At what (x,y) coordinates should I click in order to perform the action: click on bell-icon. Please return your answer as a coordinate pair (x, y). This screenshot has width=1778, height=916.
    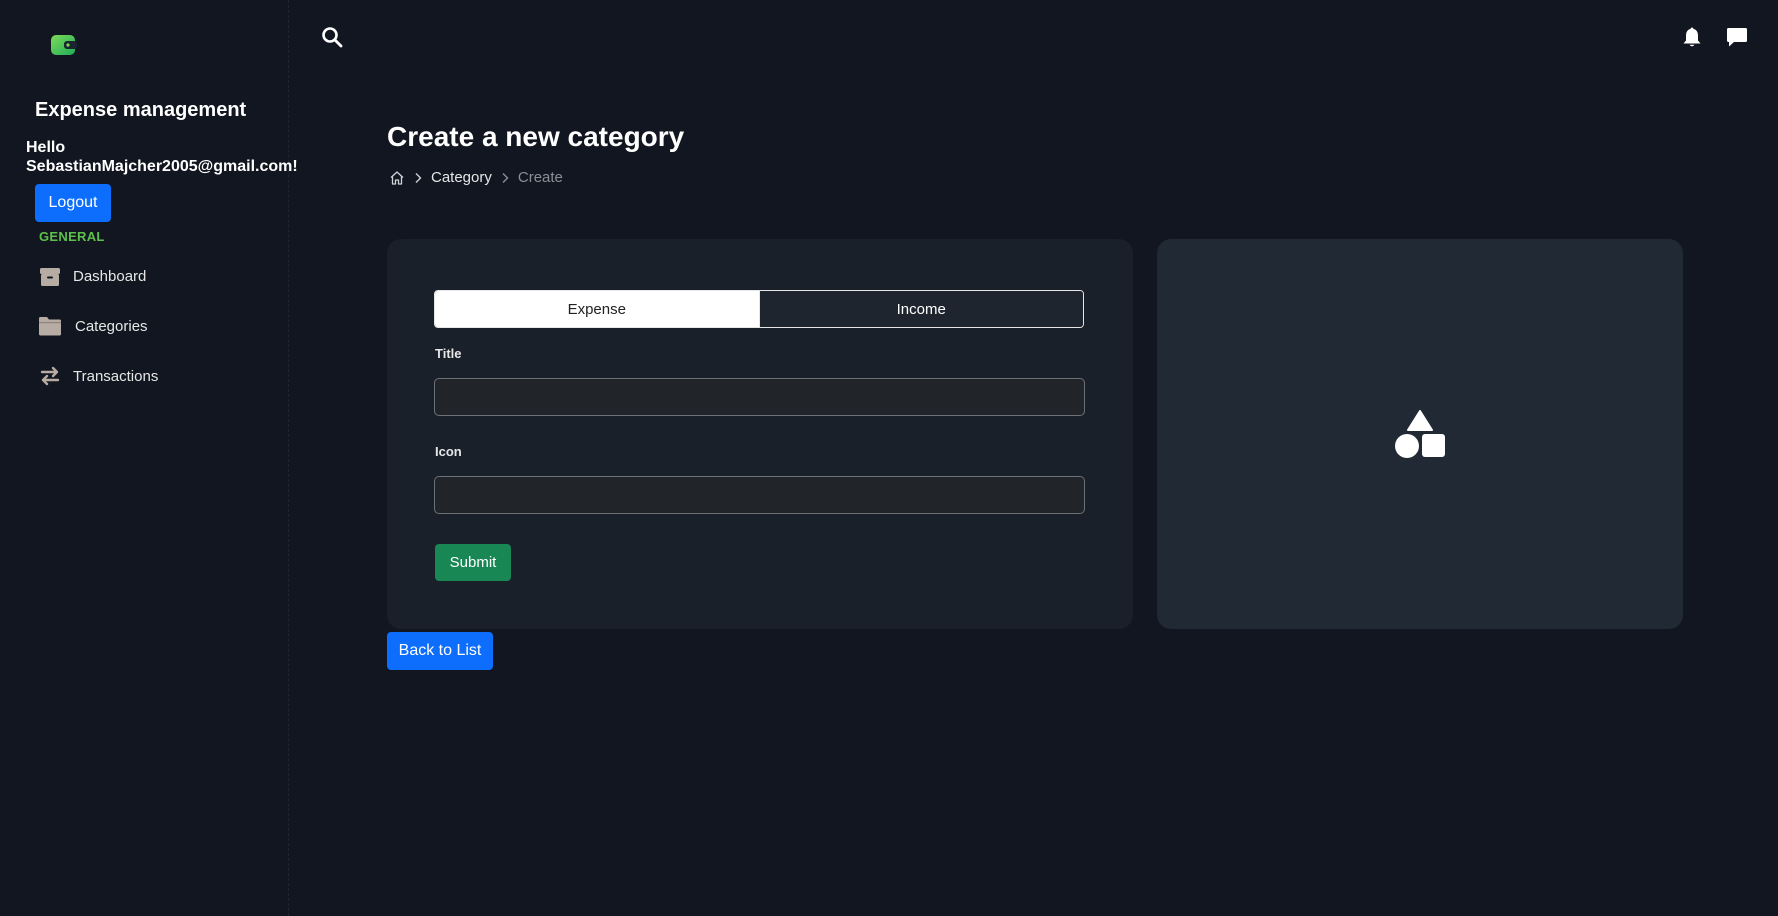
    Looking at the image, I should click on (1692, 37).